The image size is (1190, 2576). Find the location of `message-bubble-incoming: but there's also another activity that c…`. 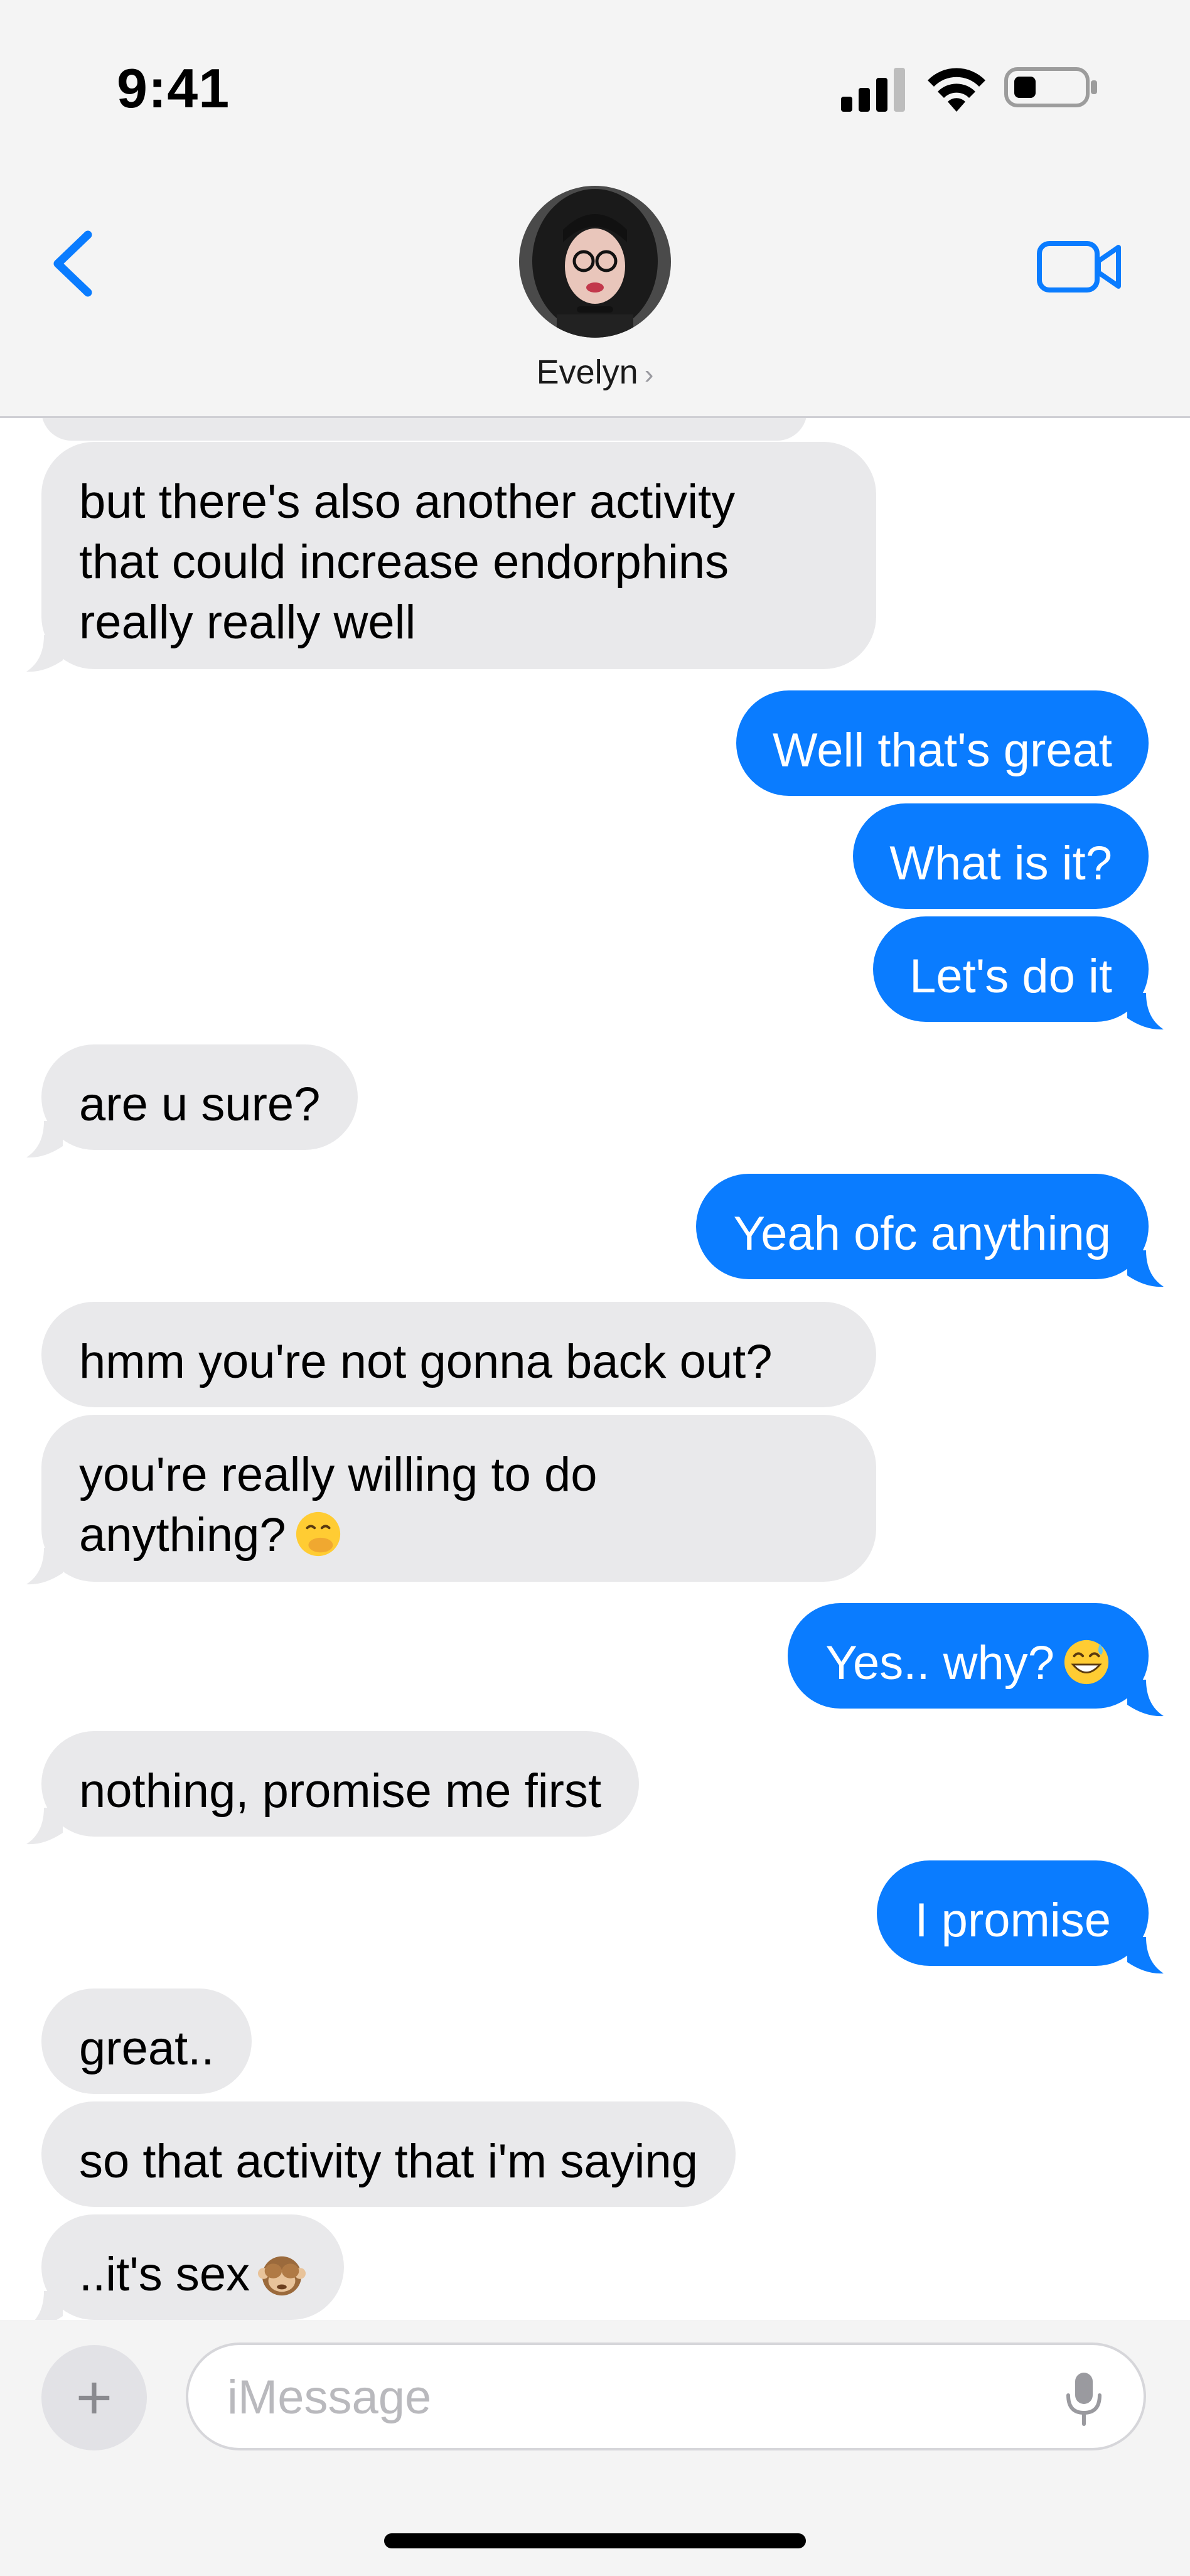

message-bubble-incoming: but there's also another activity that c… is located at coordinates (458, 555).